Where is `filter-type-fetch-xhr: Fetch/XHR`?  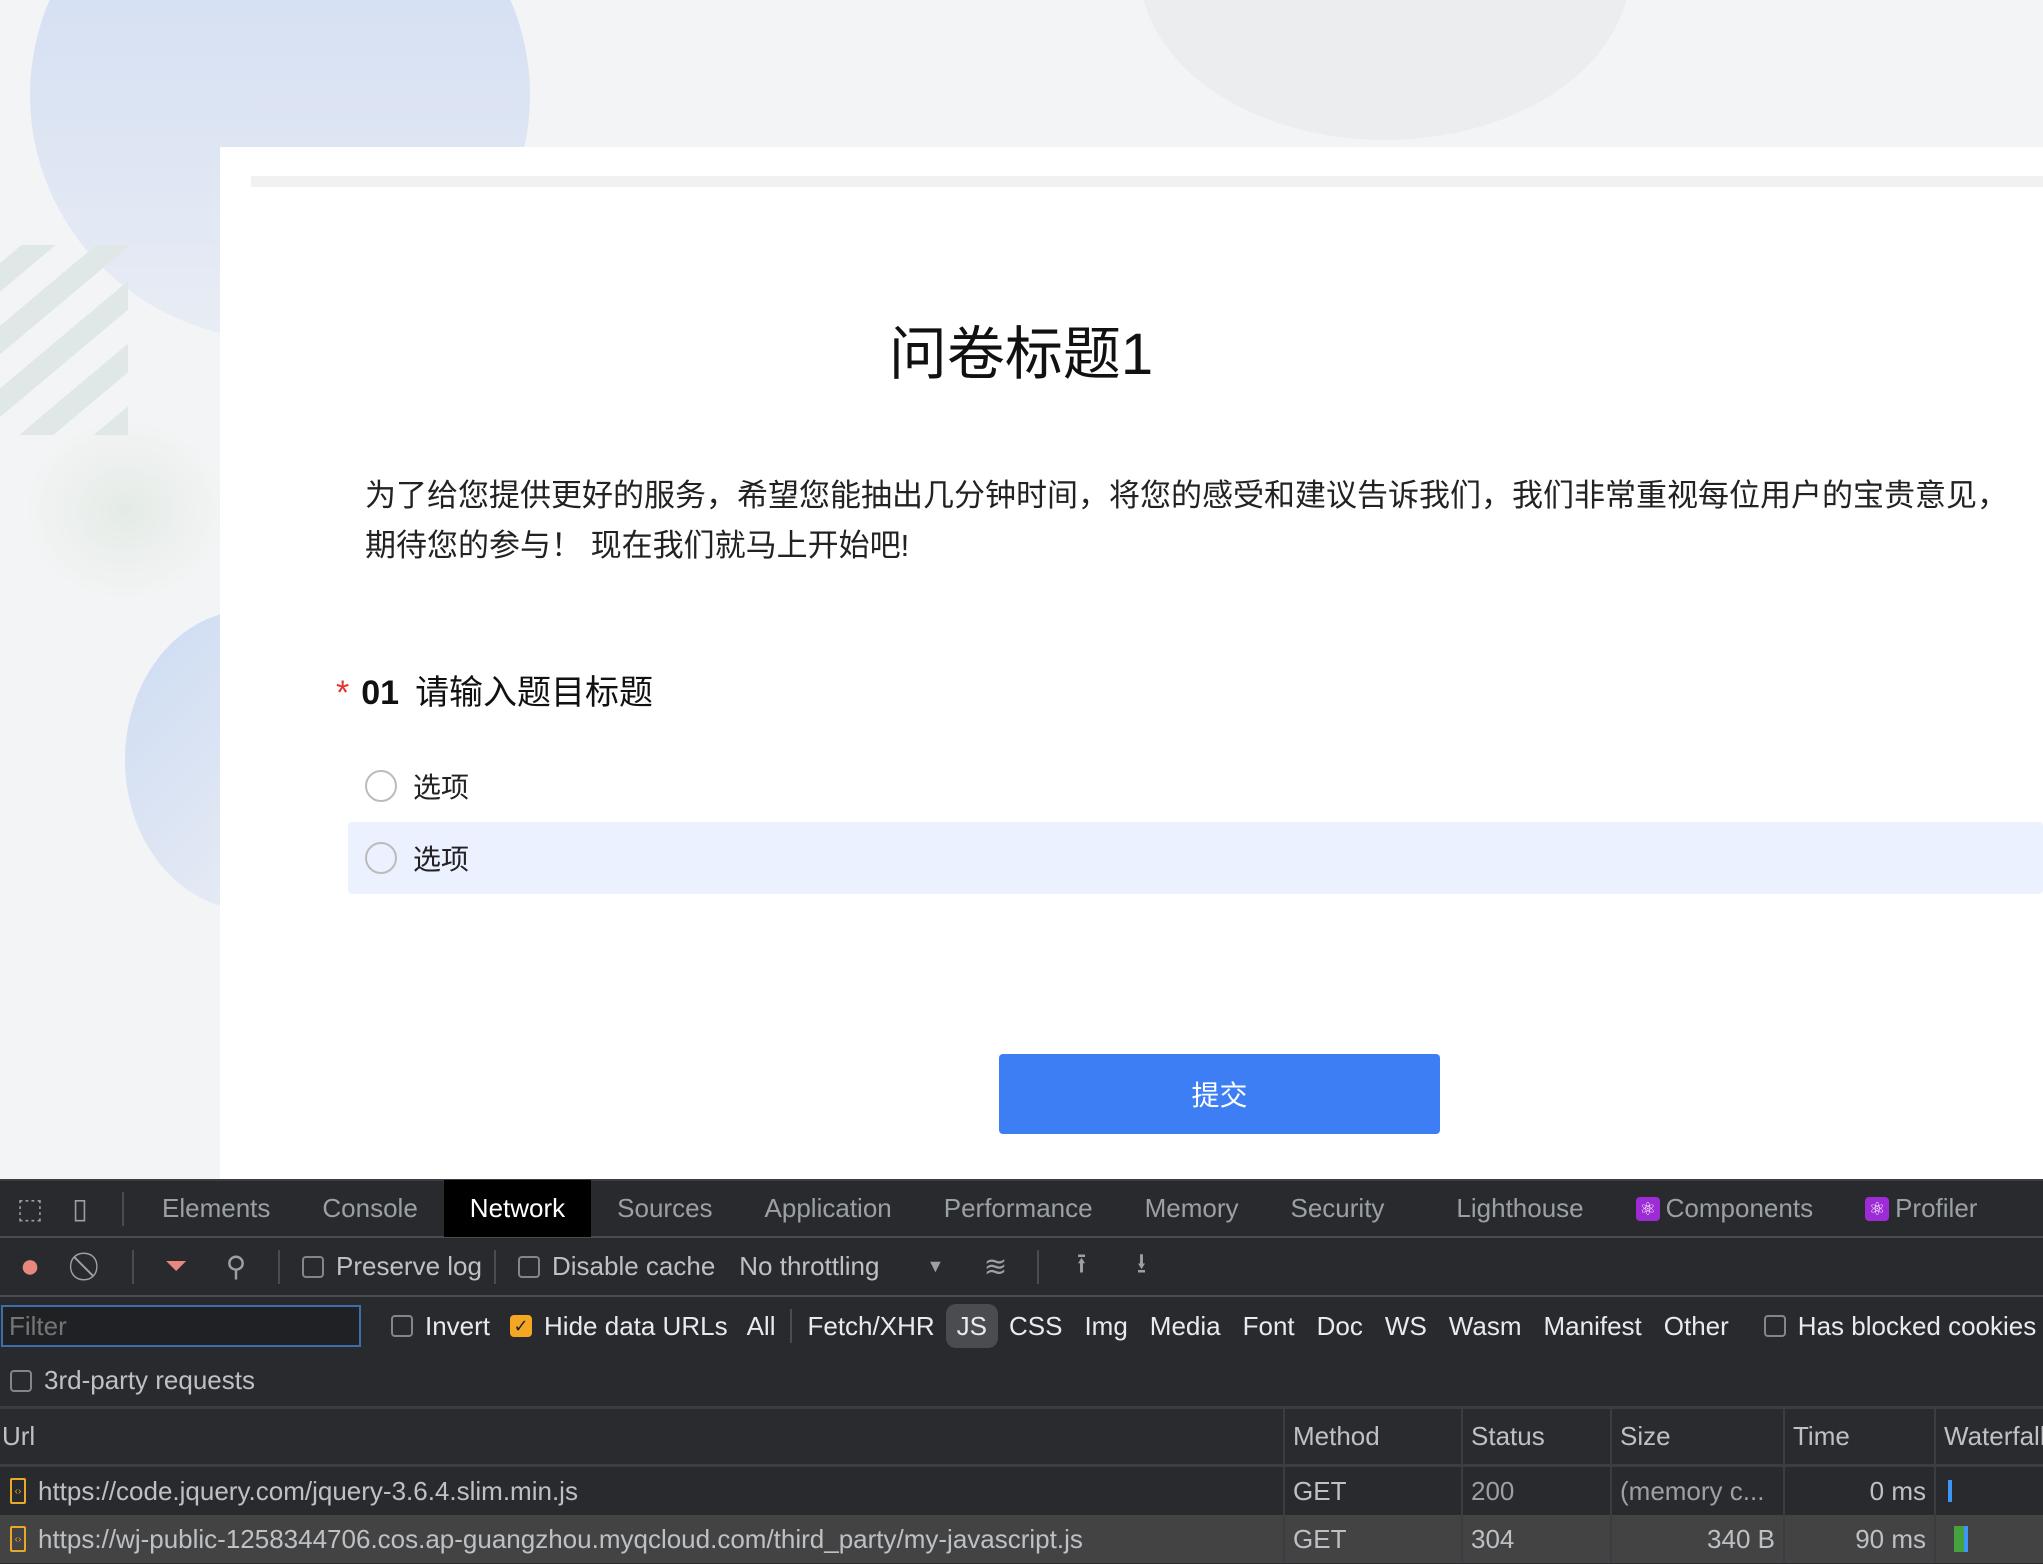 filter-type-fetch-xhr: Fetch/XHR is located at coordinates (870, 1326).